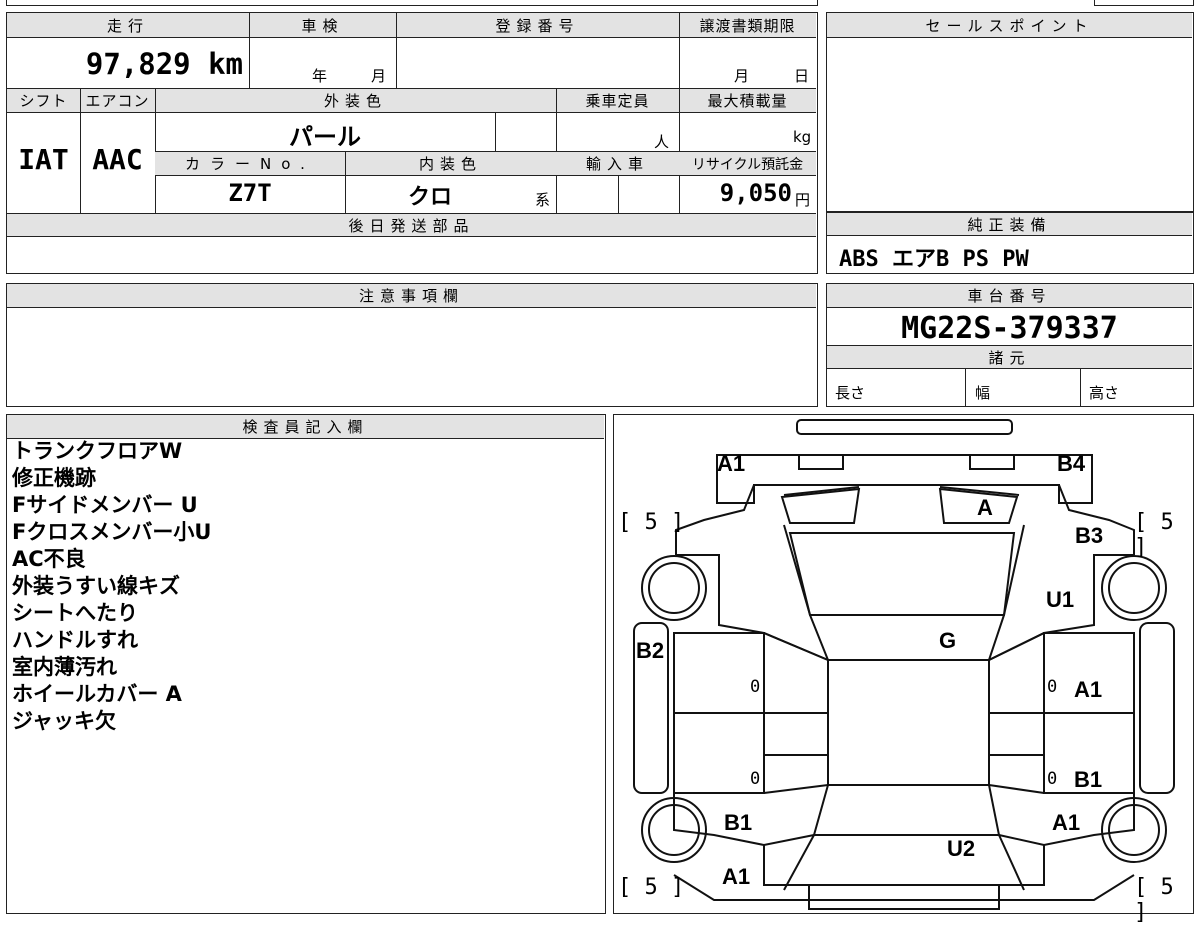 Image resolution: width=1200 pixels, height=925 pixels. I want to click on note-line: ジャッキ欠, so click(64, 721).